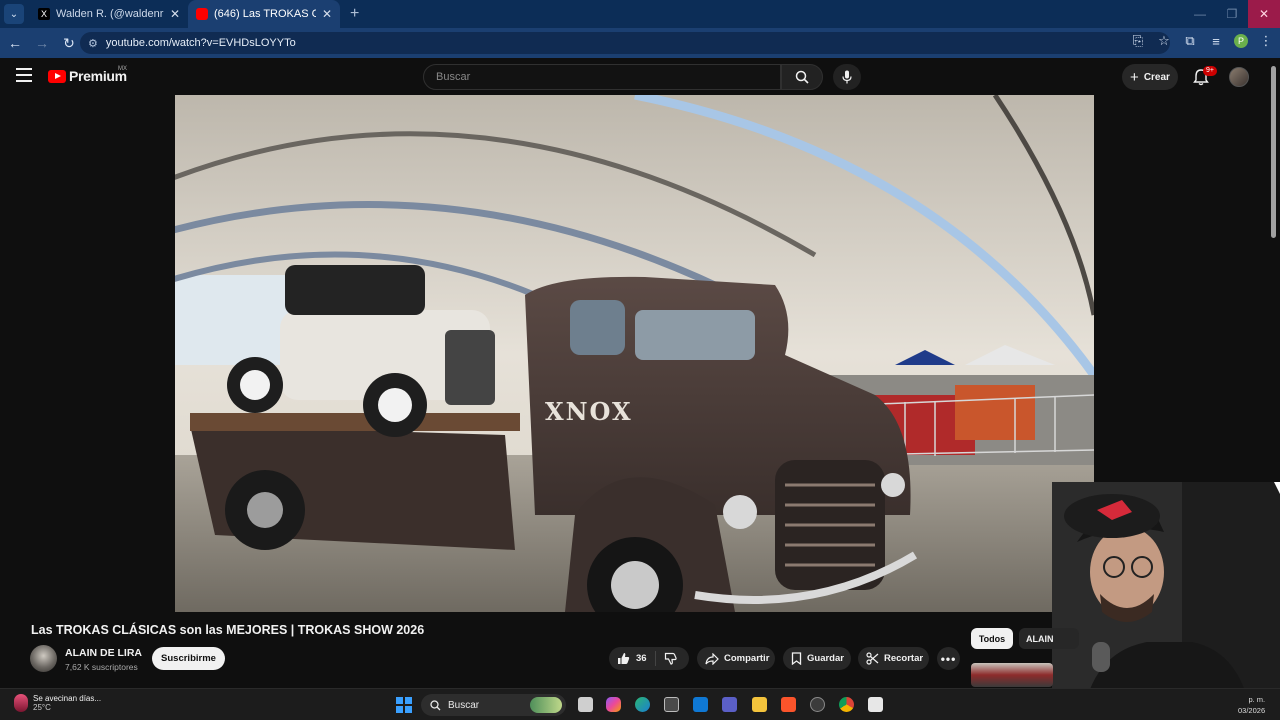 This screenshot has width=1280, height=720. I want to click on store-icon, so click(671, 704).